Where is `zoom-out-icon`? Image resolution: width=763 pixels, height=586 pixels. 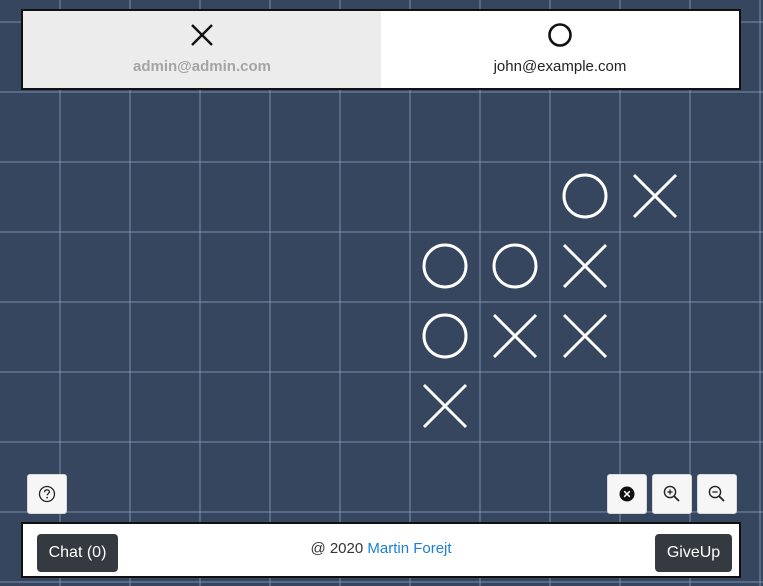
zoom-out-icon is located at coordinates (716, 493).